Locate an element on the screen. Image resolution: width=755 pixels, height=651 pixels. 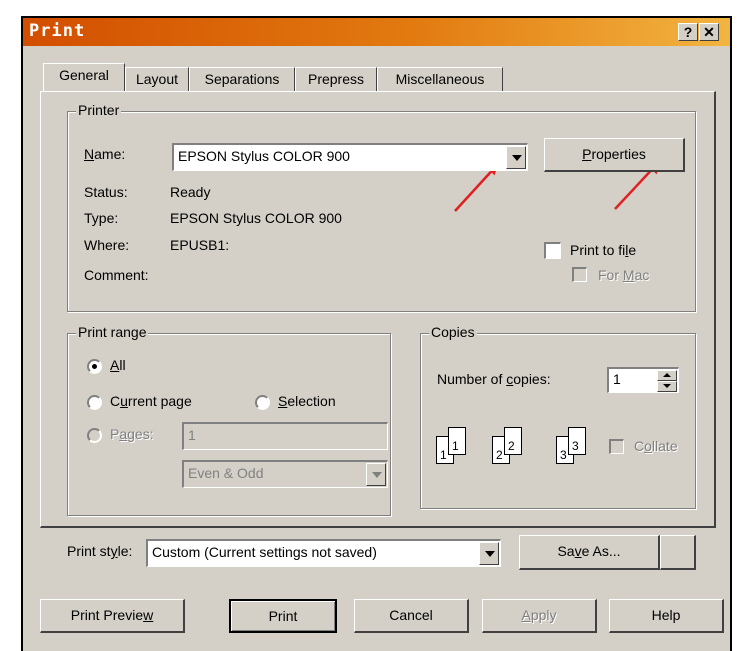
printer-group-title: Printer is located at coordinates (99, 110).